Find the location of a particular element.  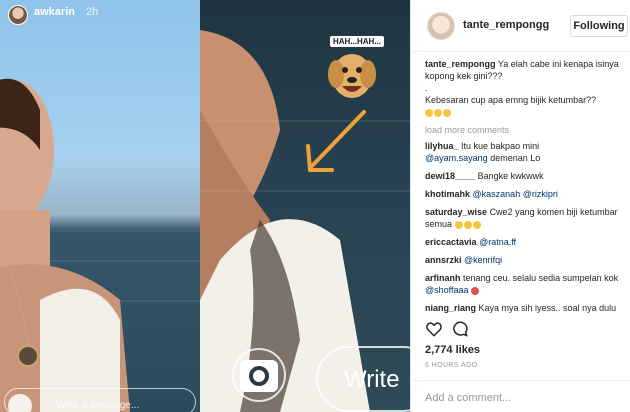

likes-count: 2,774 likes is located at coordinates (452, 350).